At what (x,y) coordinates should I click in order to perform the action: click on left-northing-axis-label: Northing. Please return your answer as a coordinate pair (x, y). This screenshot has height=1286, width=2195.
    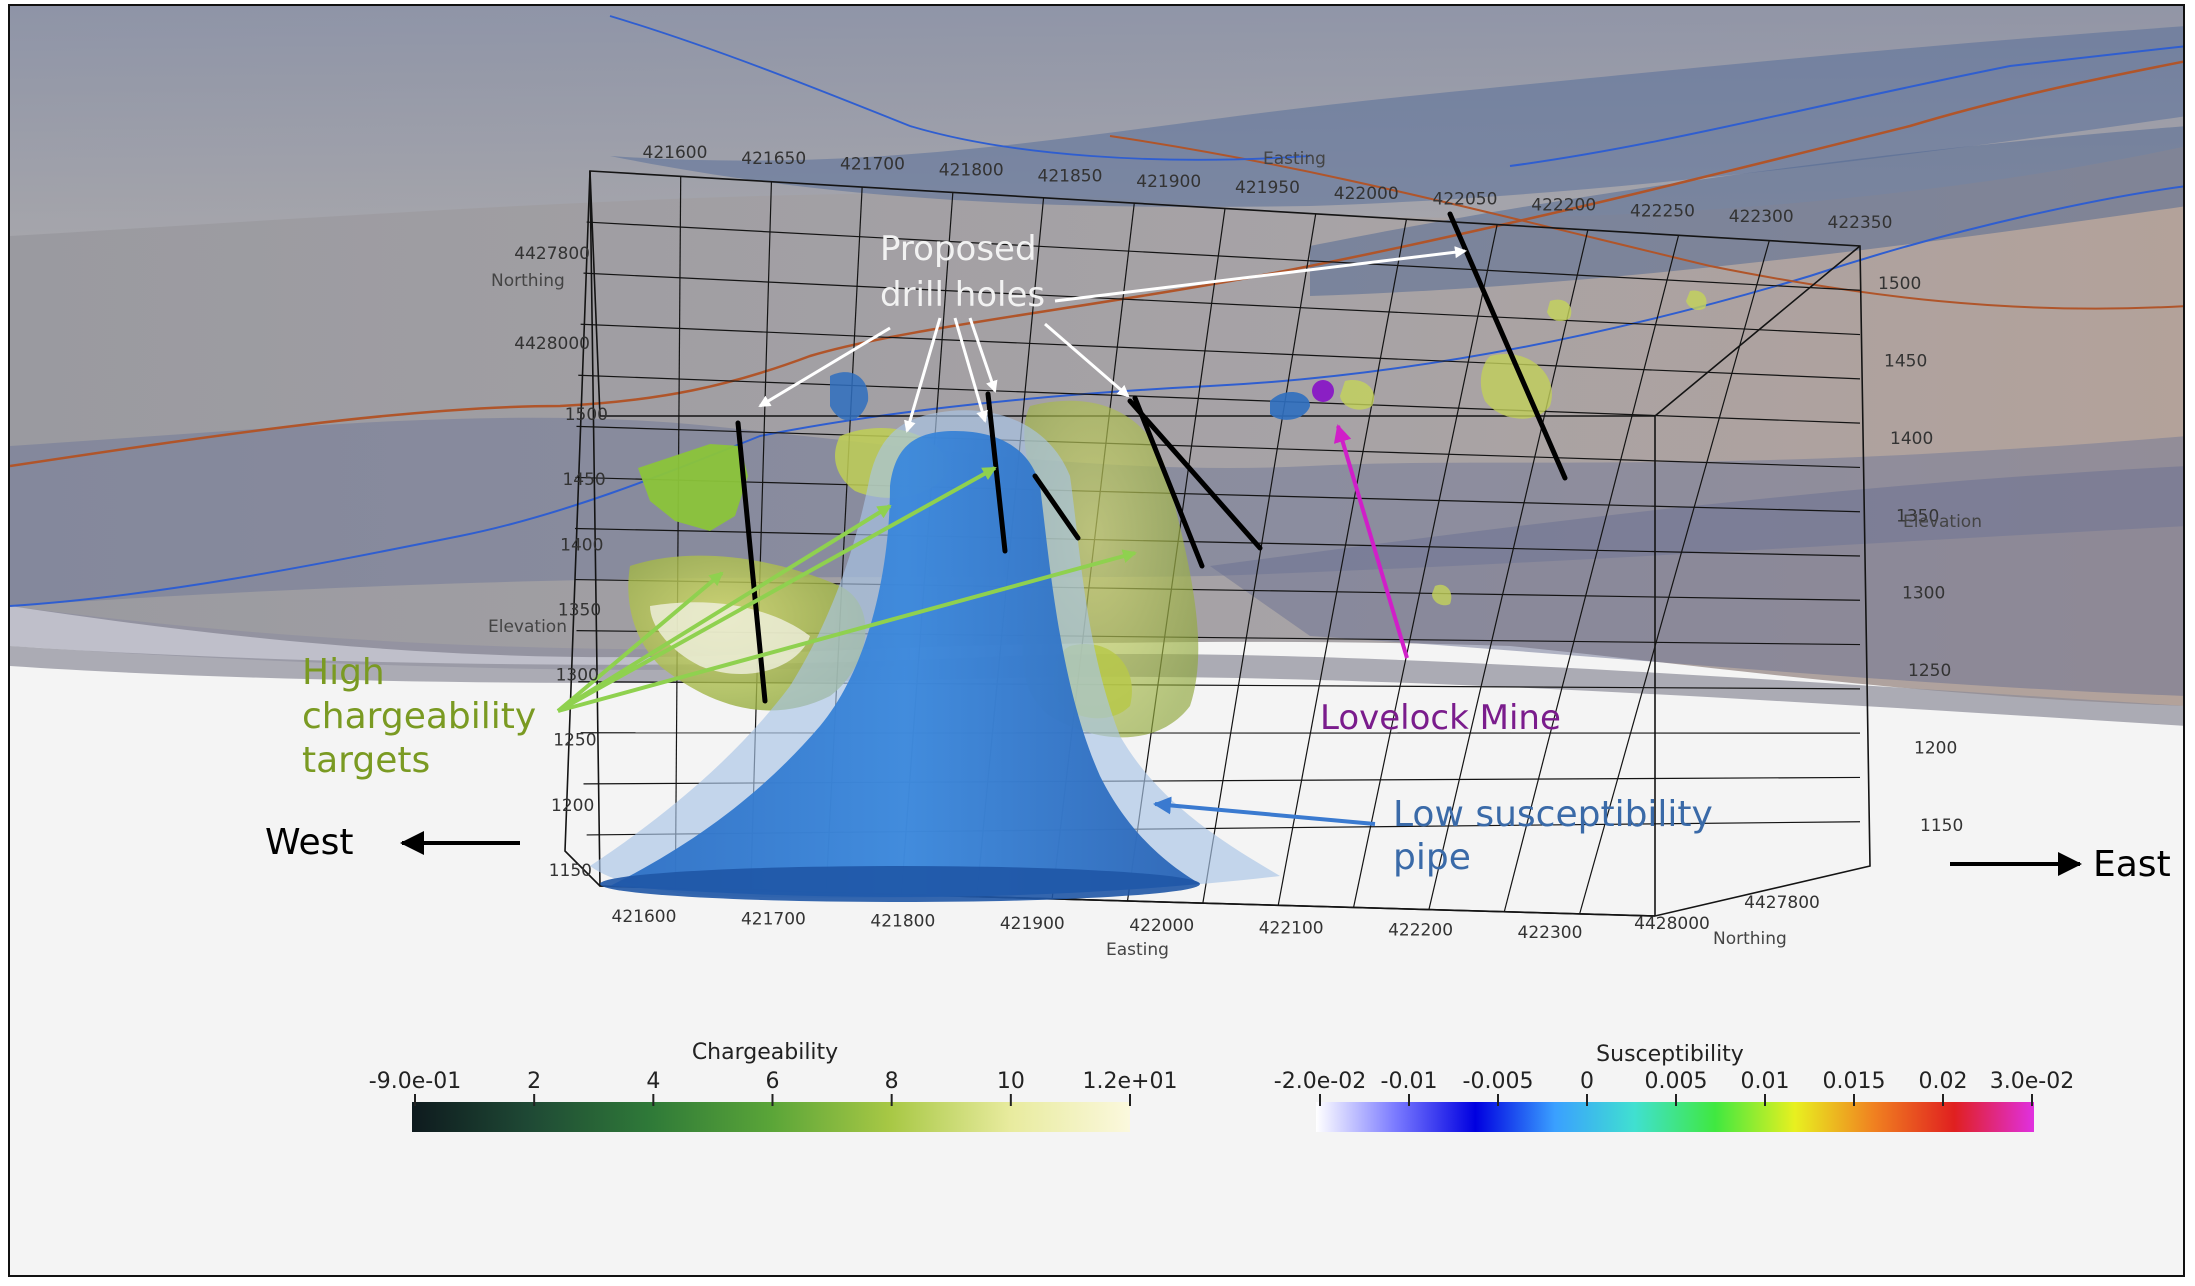
    Looking at the image, I should click on (528, 281).